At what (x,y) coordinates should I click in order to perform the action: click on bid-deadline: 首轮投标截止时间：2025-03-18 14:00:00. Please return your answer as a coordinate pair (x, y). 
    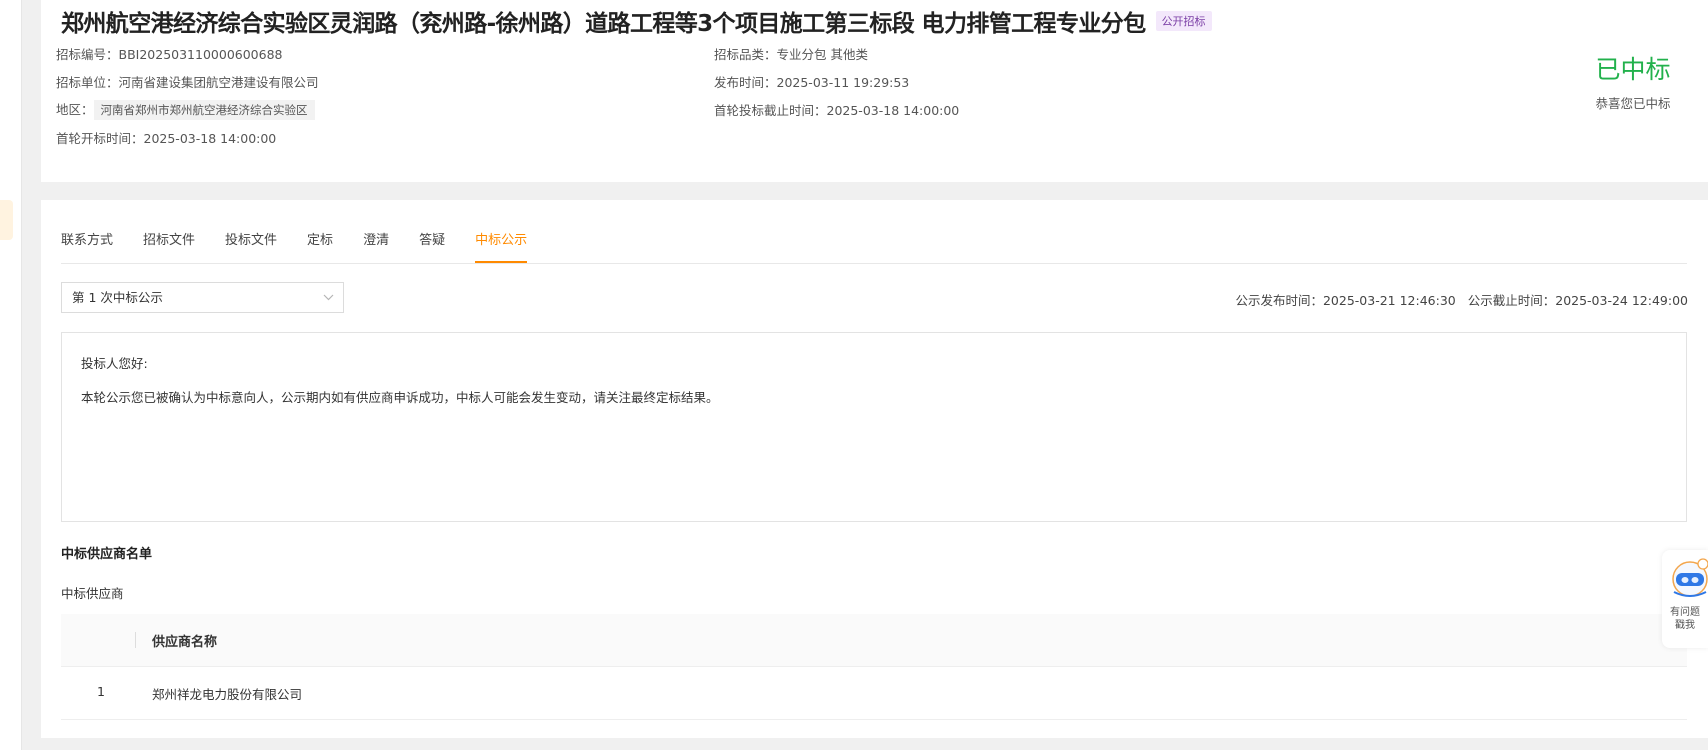
    Looking at the image, I should click on (837, 110).